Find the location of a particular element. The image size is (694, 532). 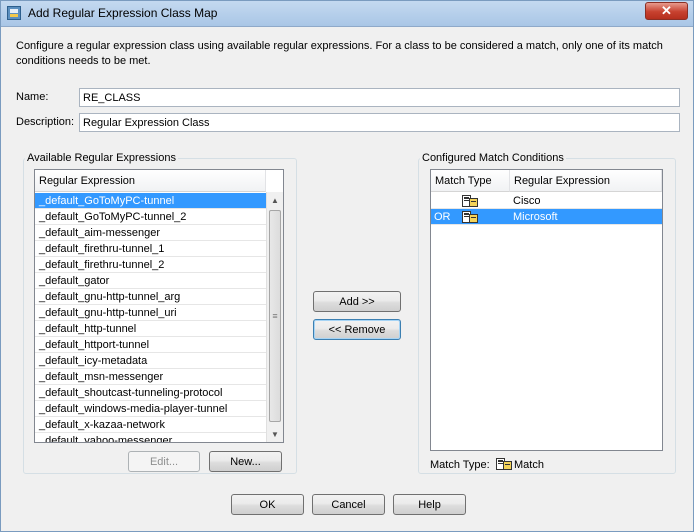

scroll-thumb: ≡ is located at coordinates (275, 316).